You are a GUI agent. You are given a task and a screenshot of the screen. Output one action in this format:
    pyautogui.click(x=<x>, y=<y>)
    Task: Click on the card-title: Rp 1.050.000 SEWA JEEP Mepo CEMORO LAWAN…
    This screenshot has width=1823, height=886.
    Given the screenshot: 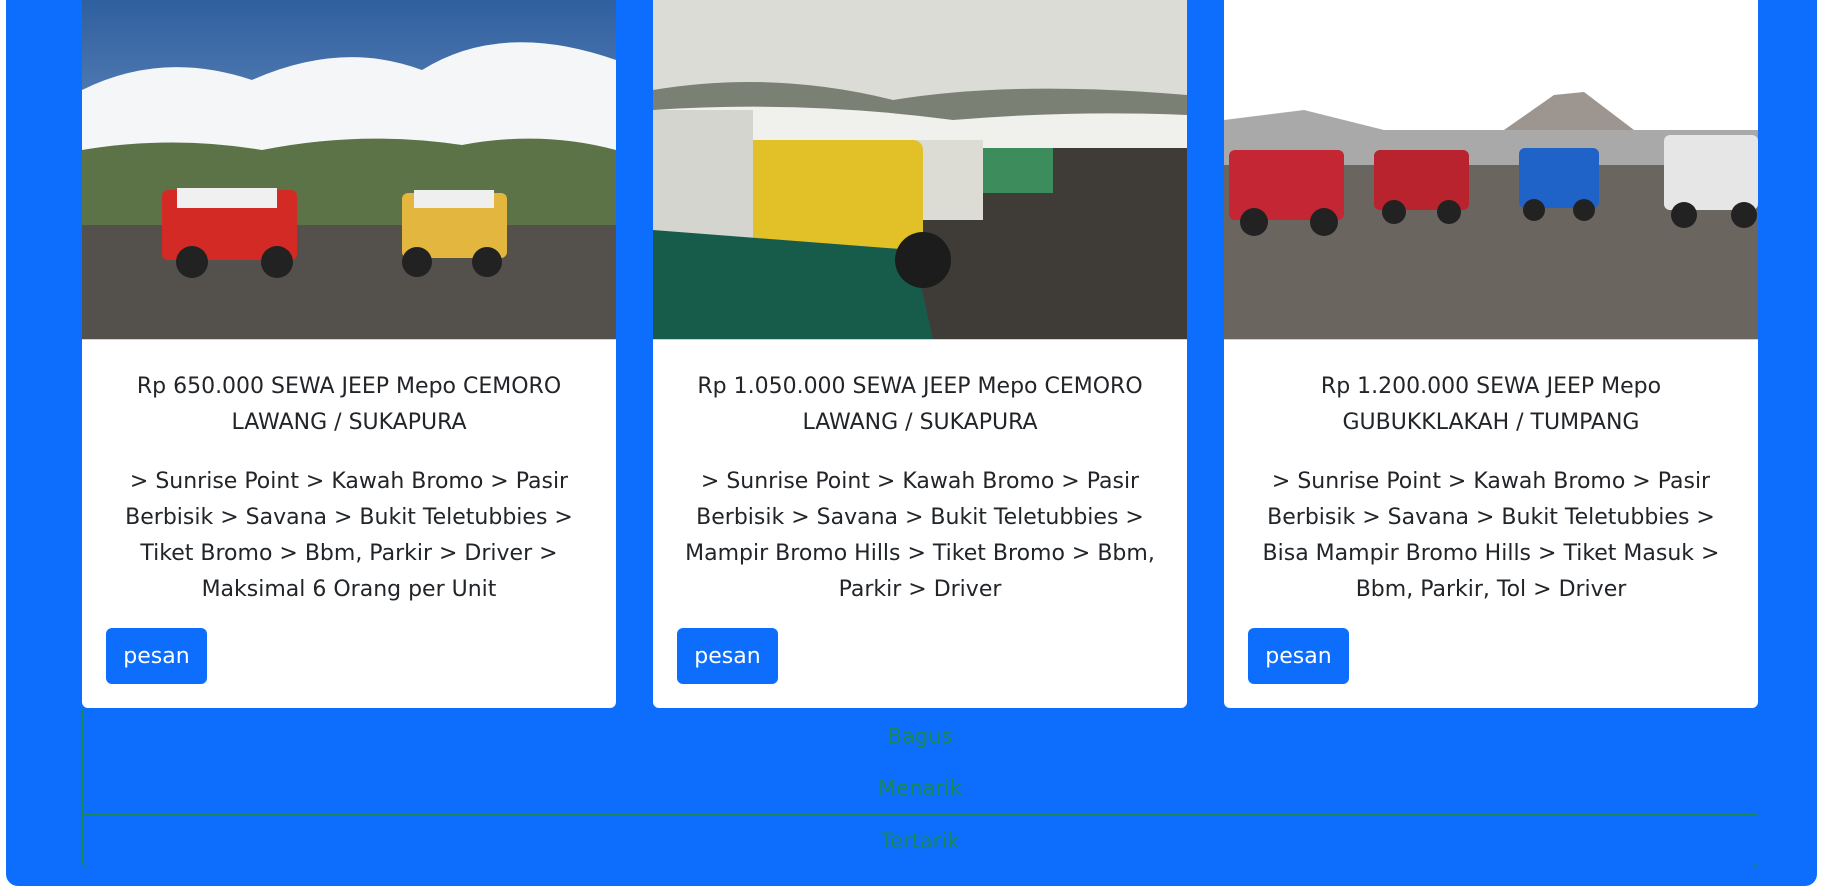 What is the action you would take?
    pyautogui.click(x=920, y=404)
    